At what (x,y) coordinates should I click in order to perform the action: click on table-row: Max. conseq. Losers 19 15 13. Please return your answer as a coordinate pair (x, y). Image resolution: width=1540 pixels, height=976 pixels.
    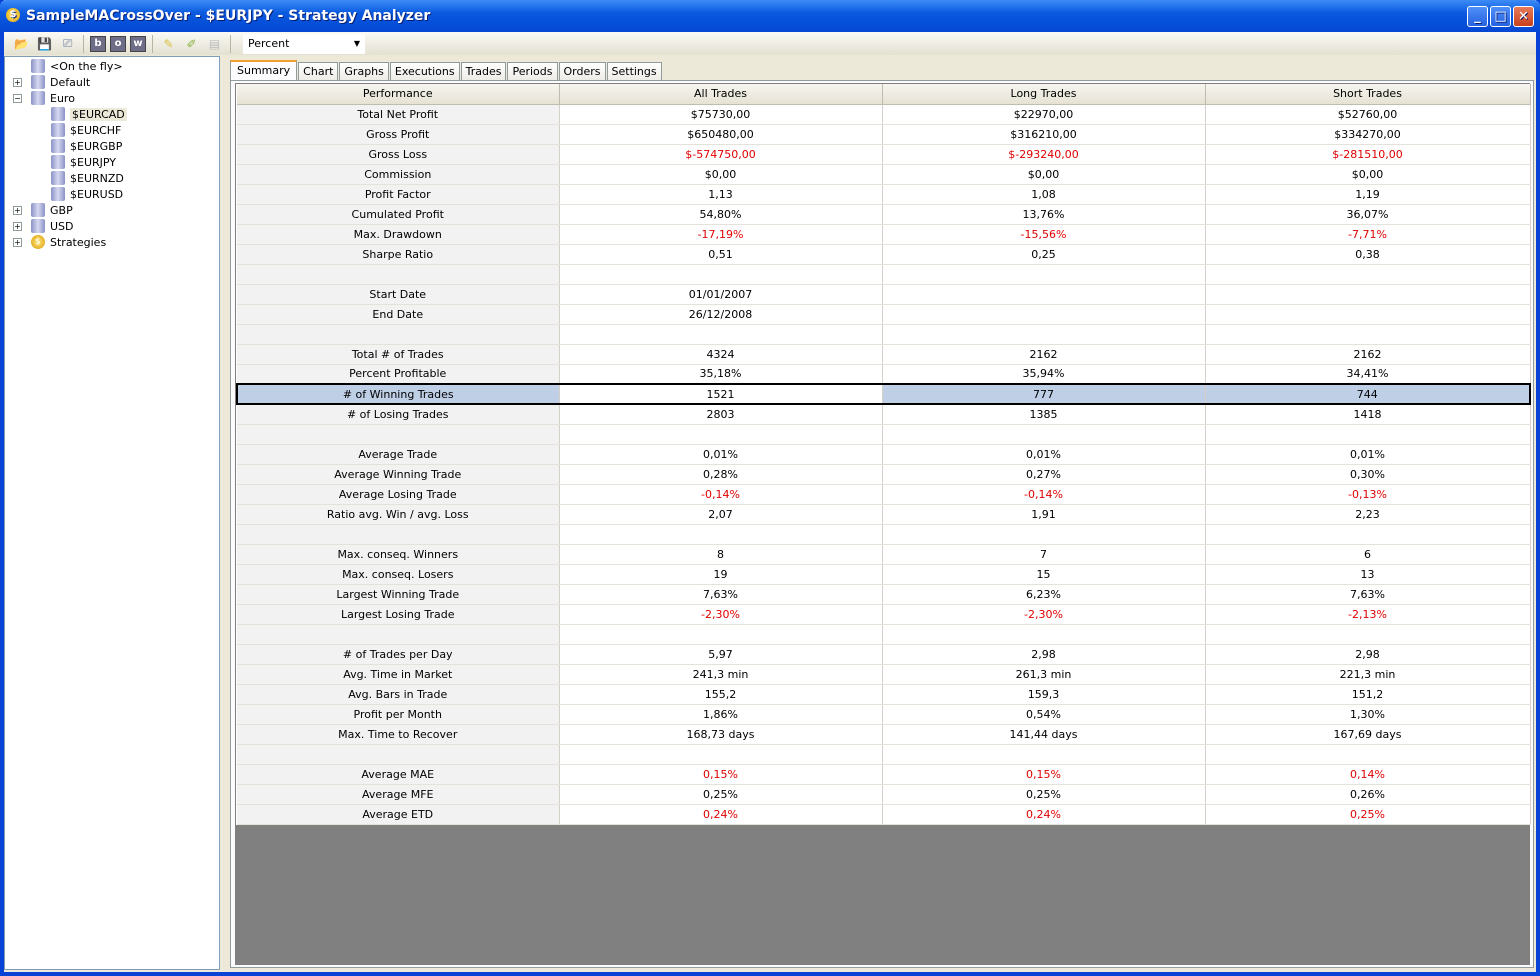
    Looking at the image, I should click on (884, 574).